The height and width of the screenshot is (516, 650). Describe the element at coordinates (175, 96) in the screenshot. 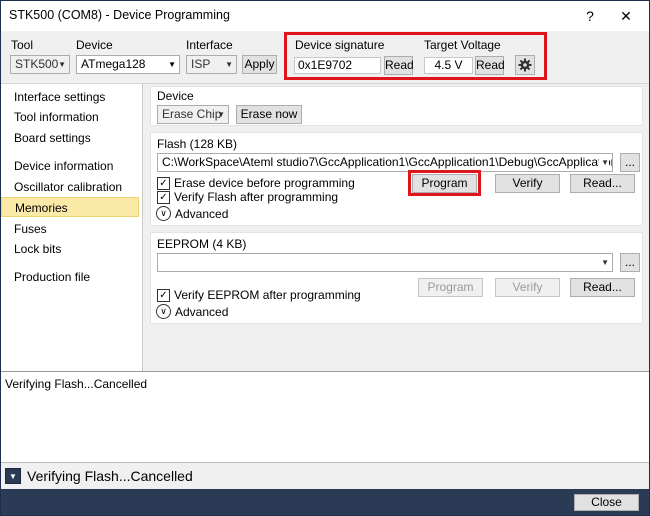

I see `device-group-title: Device` at that location.